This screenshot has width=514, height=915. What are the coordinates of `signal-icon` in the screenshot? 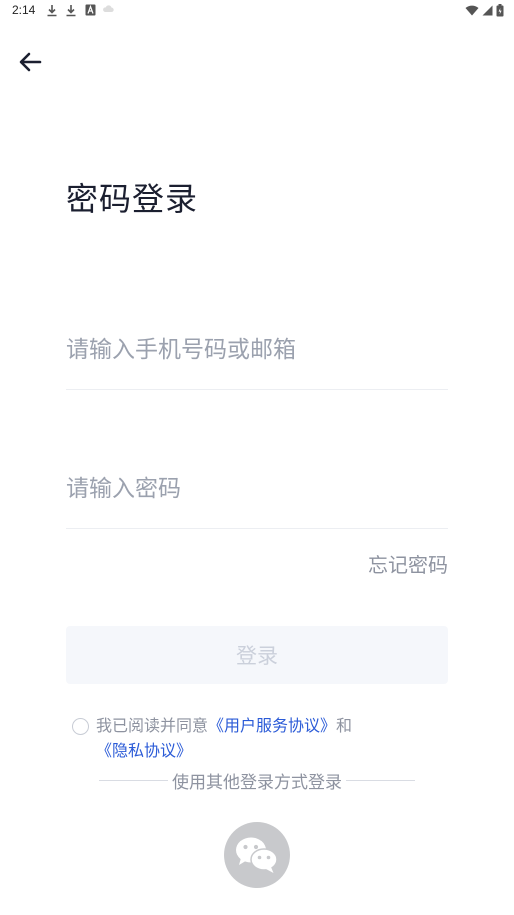 It's located at (487, 10).